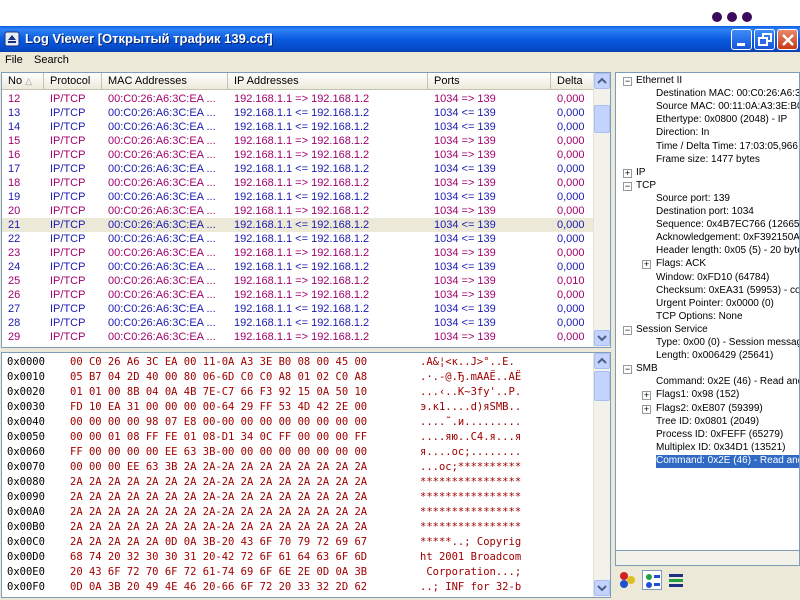 The image size is (800, 600). Describe the element at coordinates (727, 343) in the screenshot. I see `tree-node: Type: 0x00 (0) - Session message` at that location.